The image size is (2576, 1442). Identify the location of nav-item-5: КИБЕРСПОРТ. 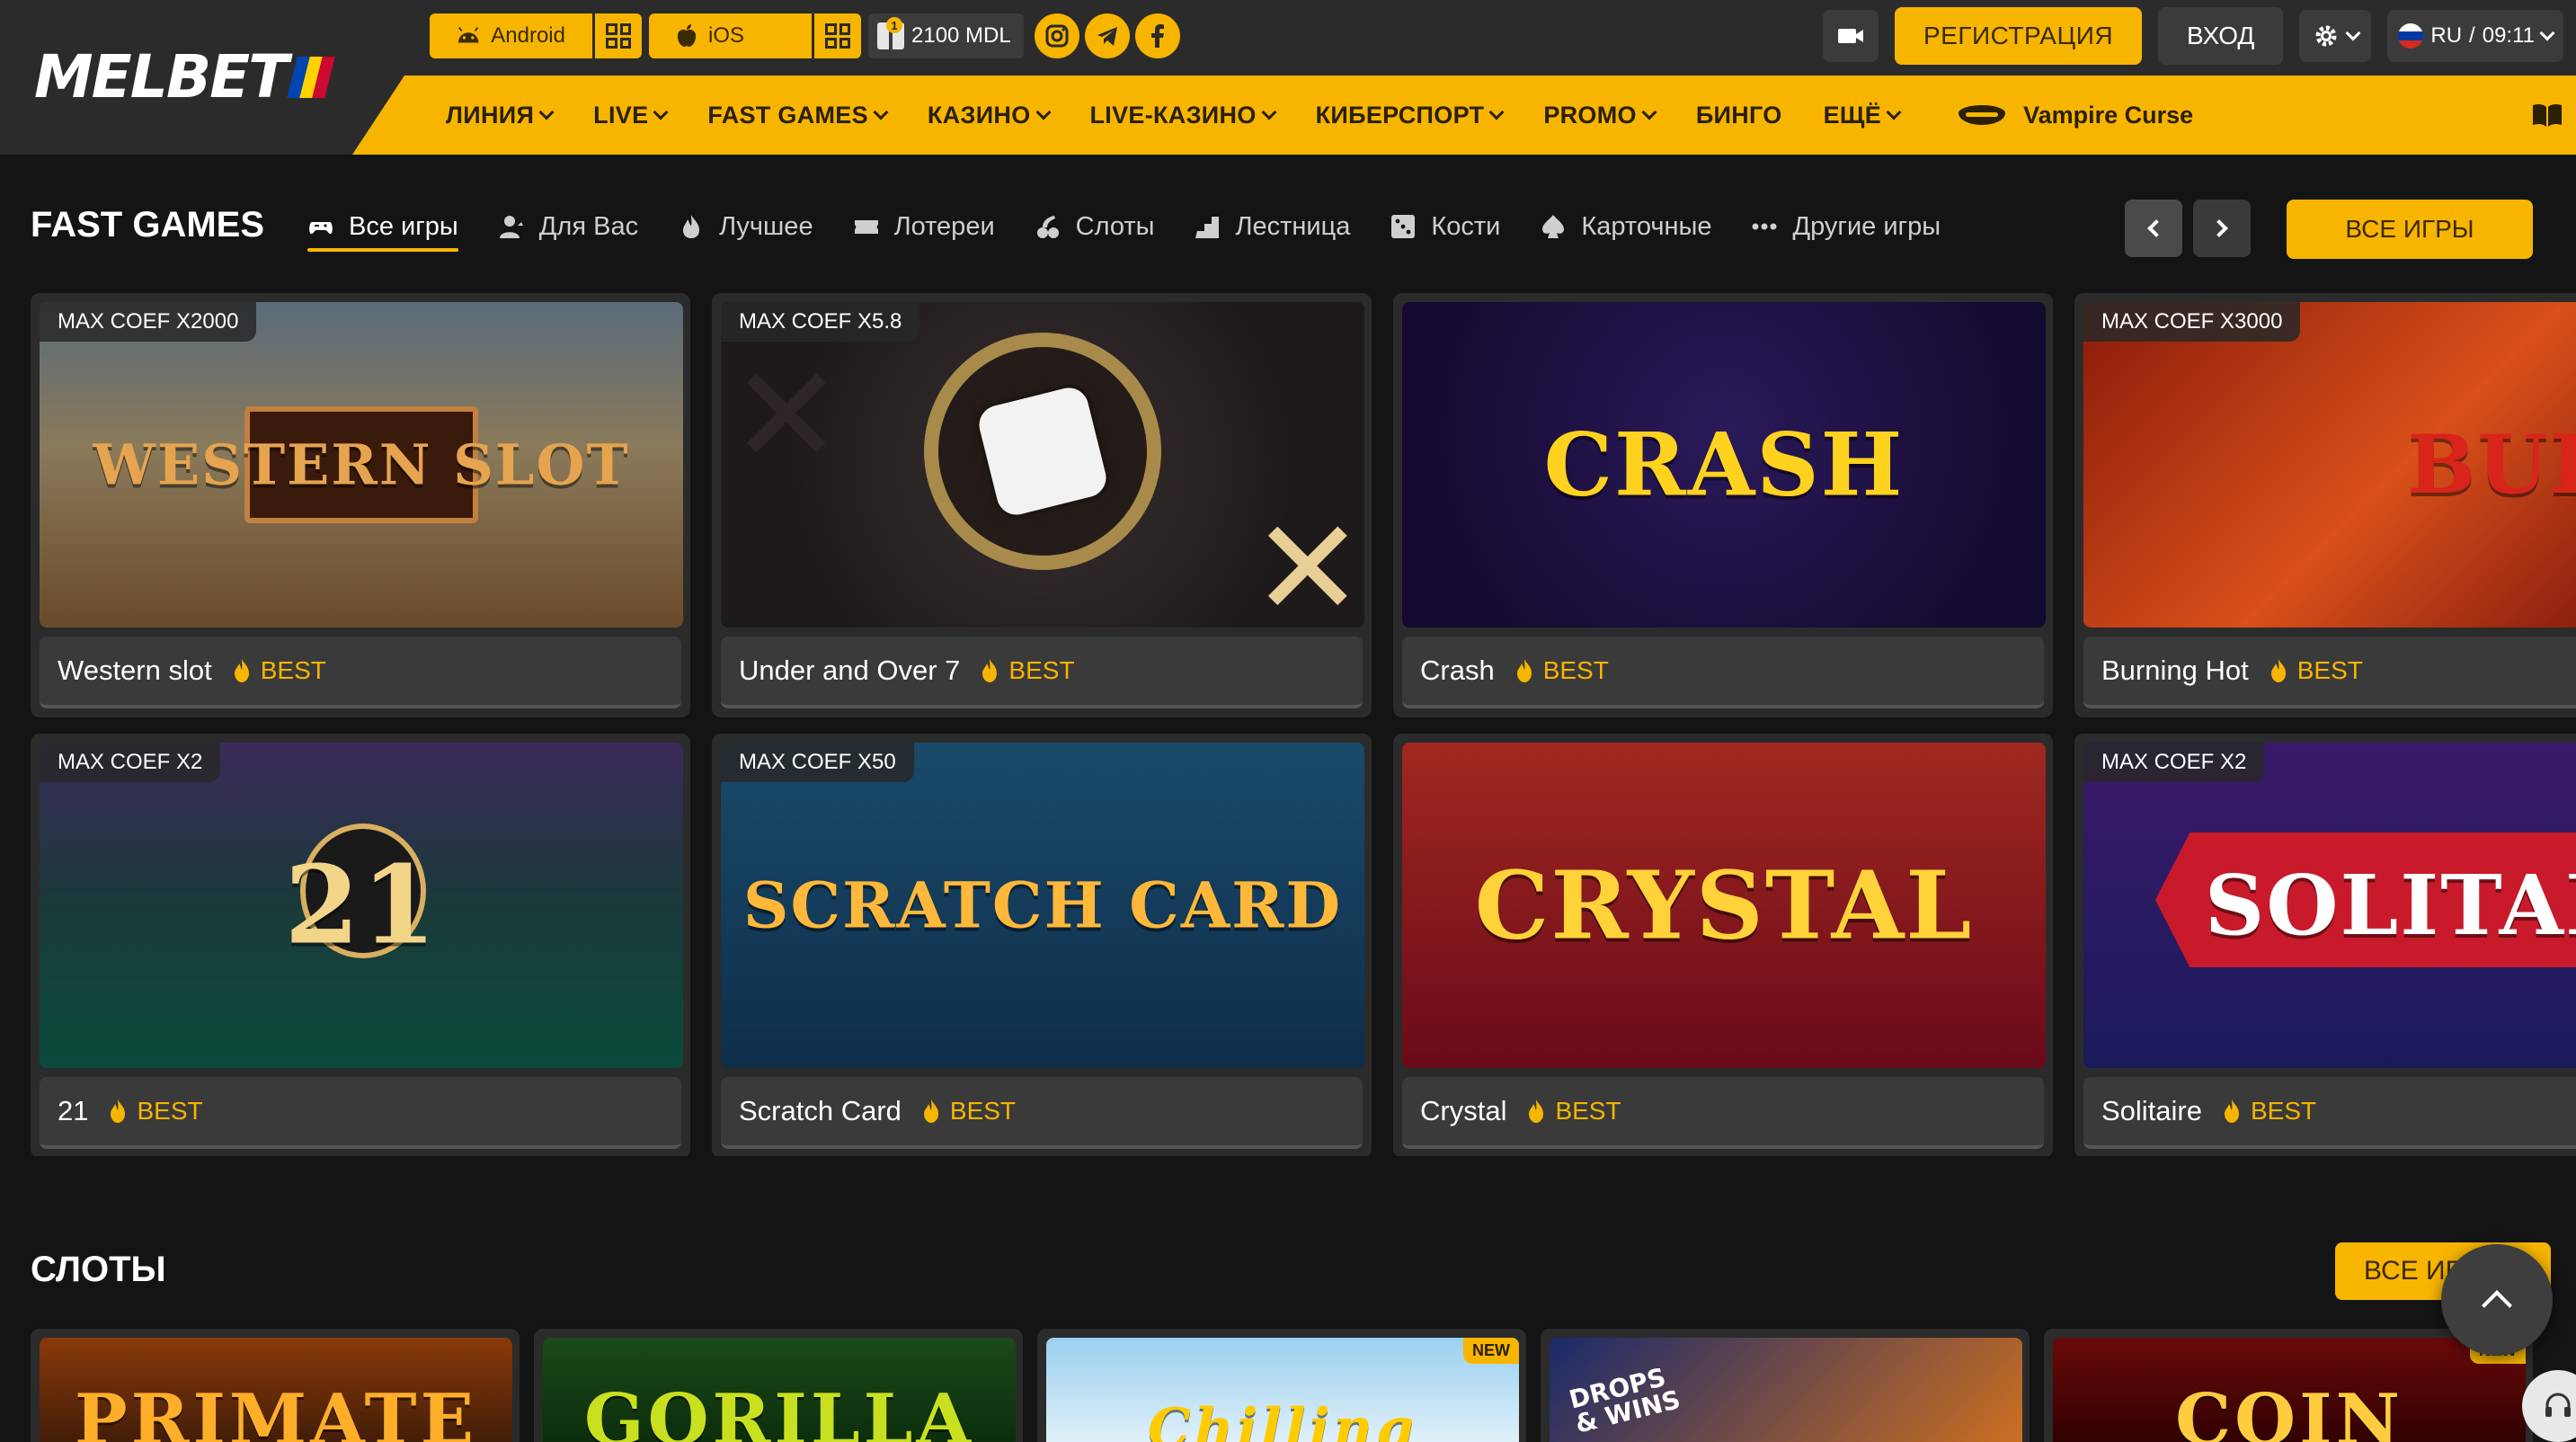
(1410, 115).